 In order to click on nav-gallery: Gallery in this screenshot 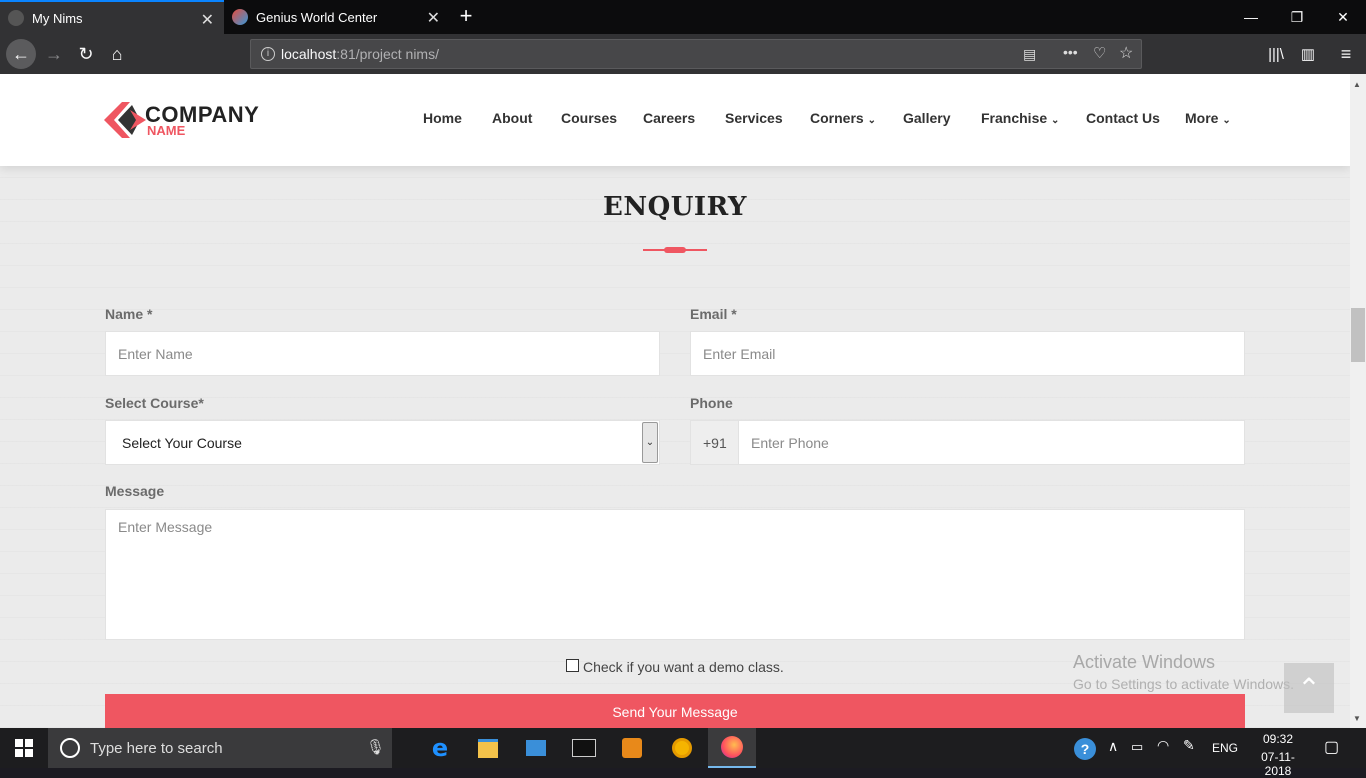, I will do `click(926, 118)`.